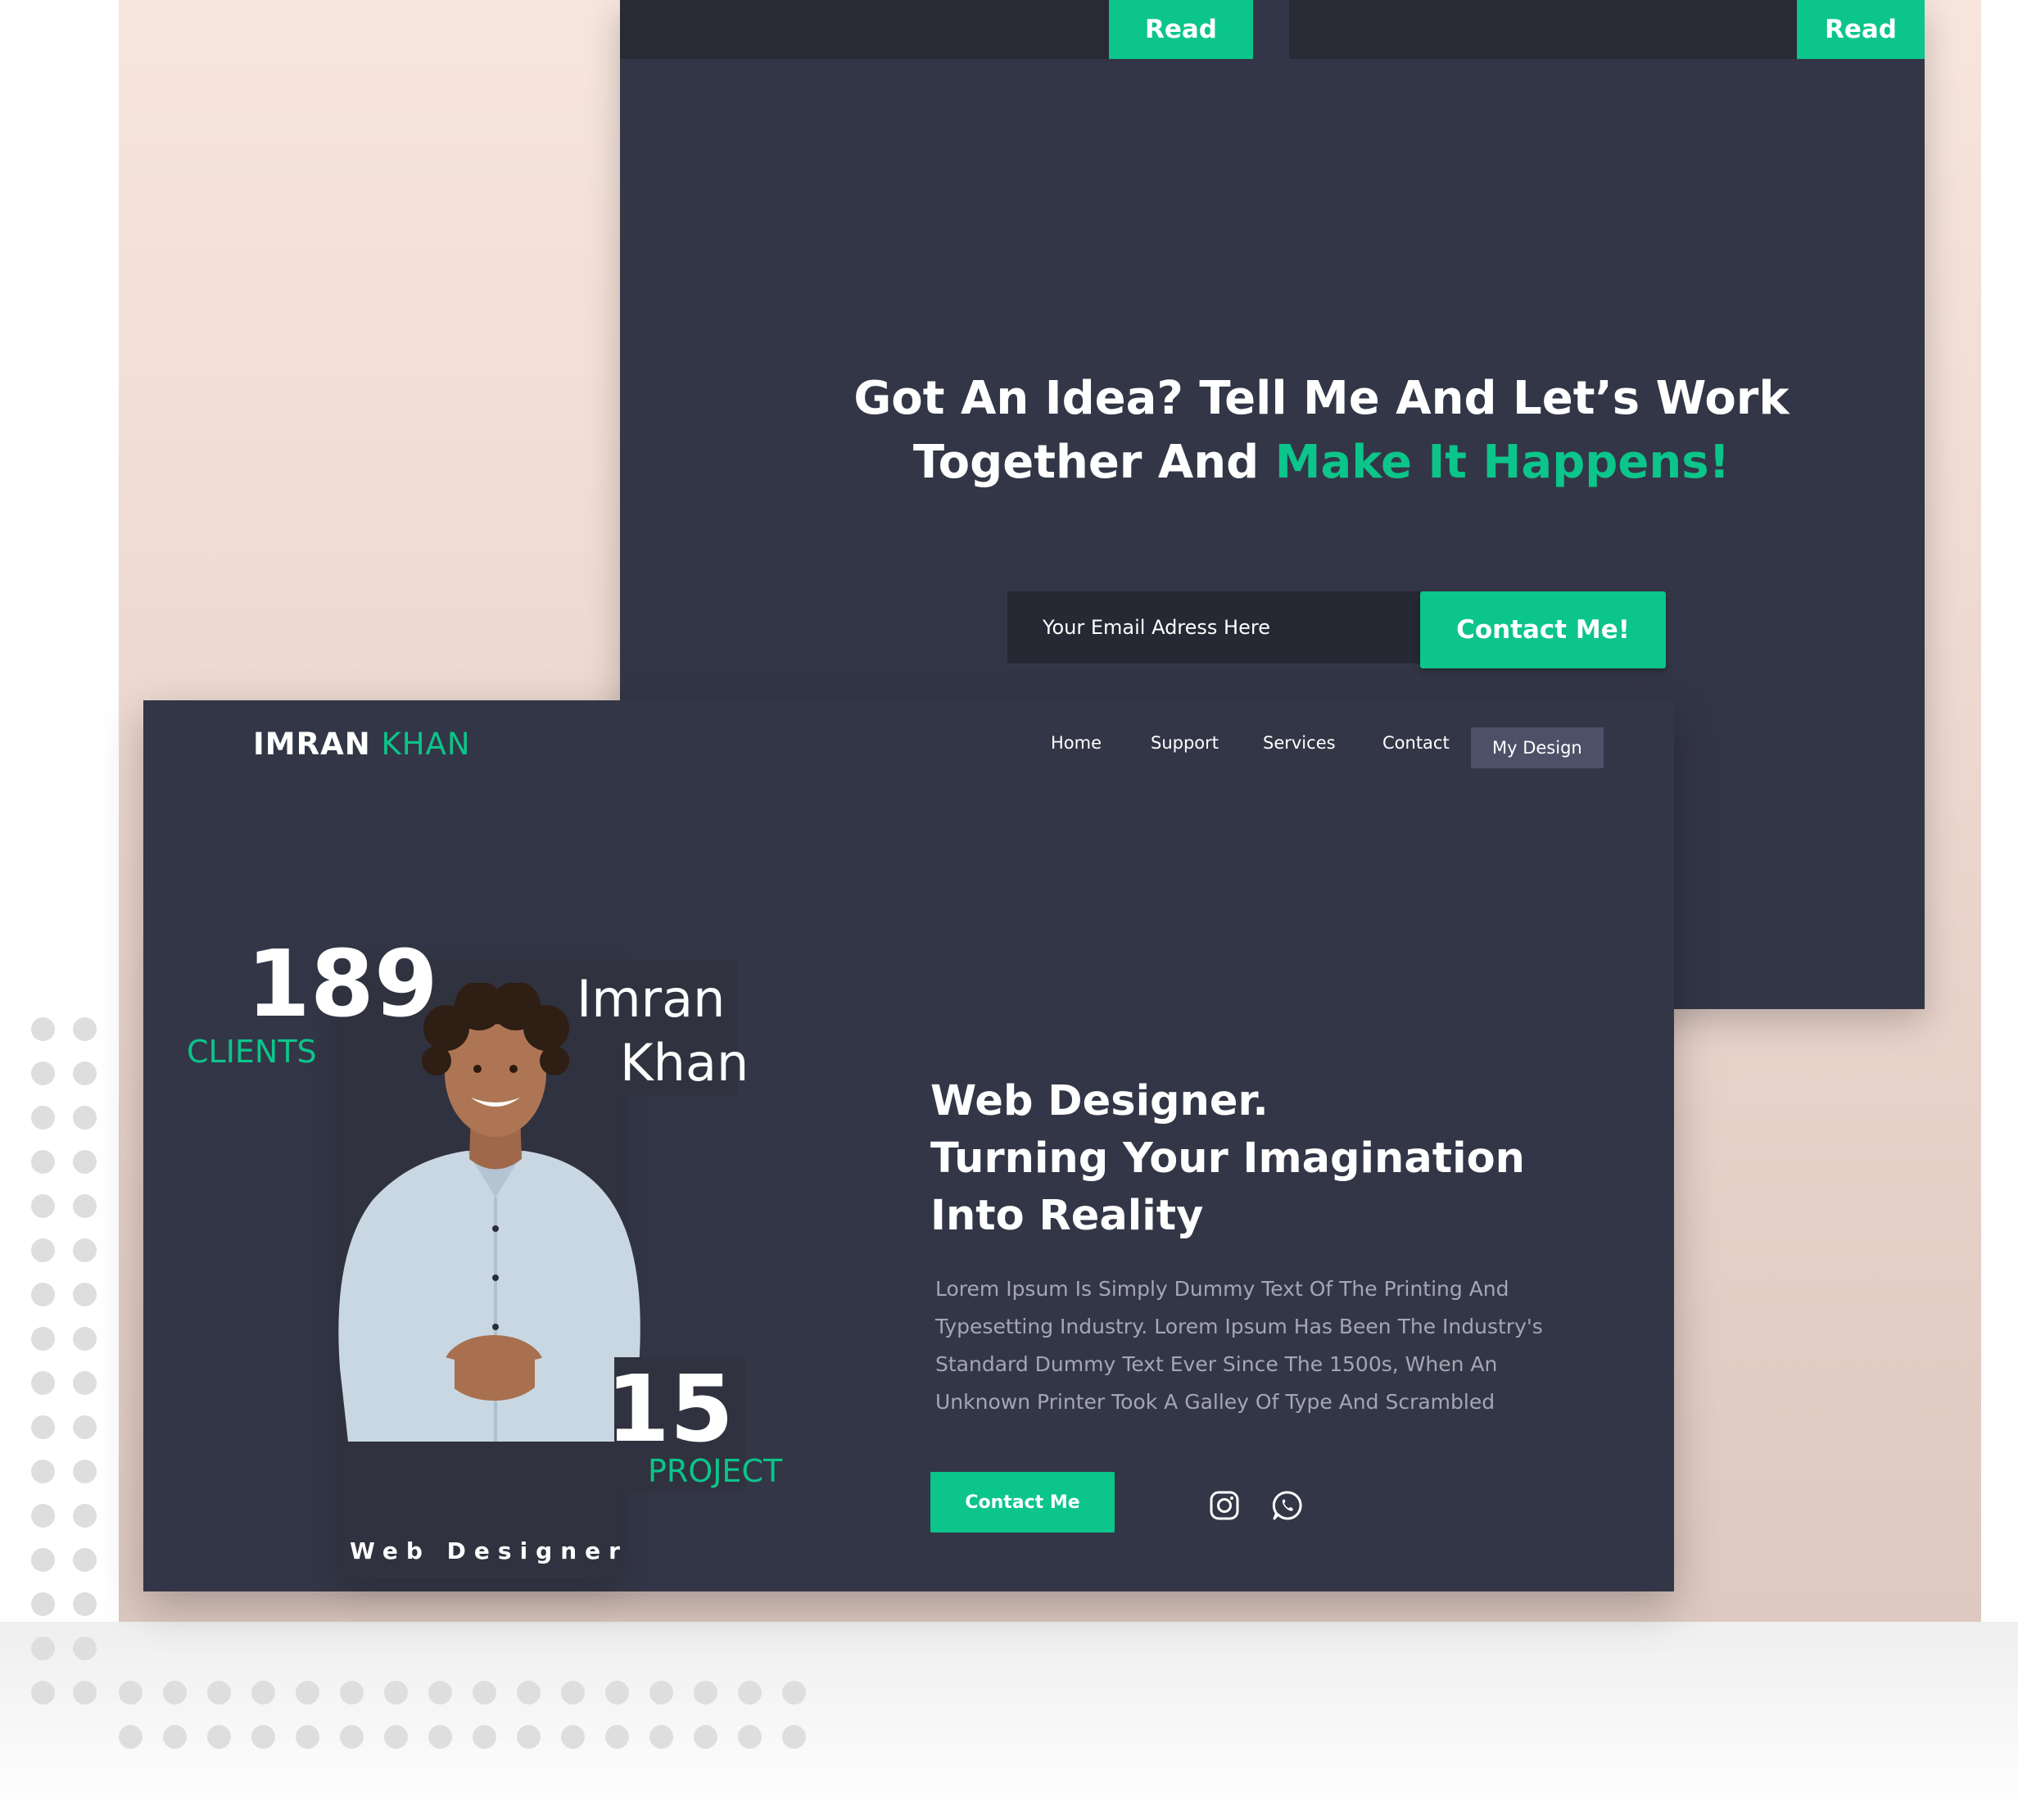 The height and width of the screenshot is (1820, 2018). What do you see at coordinates (489, 1550) in the screenshot?
I see `role-caption: Web Designer` at bounding box center [489, 1550].